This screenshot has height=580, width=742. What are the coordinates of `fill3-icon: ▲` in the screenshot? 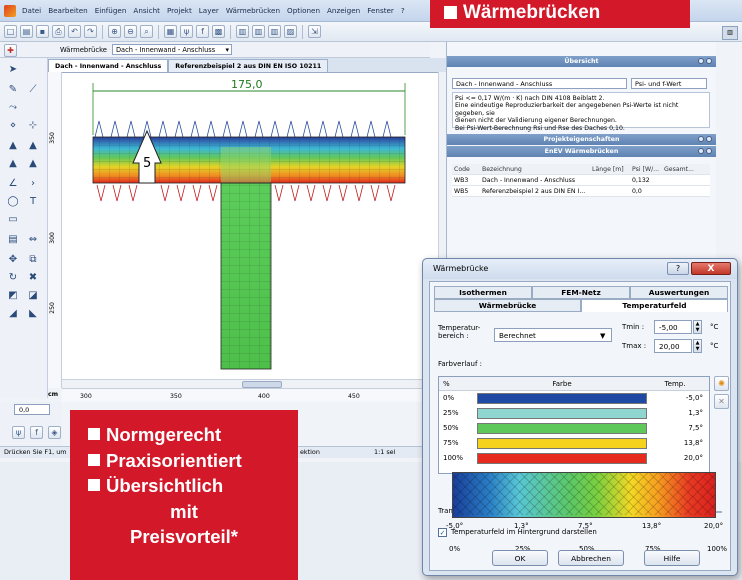 It's located at (13, 163).